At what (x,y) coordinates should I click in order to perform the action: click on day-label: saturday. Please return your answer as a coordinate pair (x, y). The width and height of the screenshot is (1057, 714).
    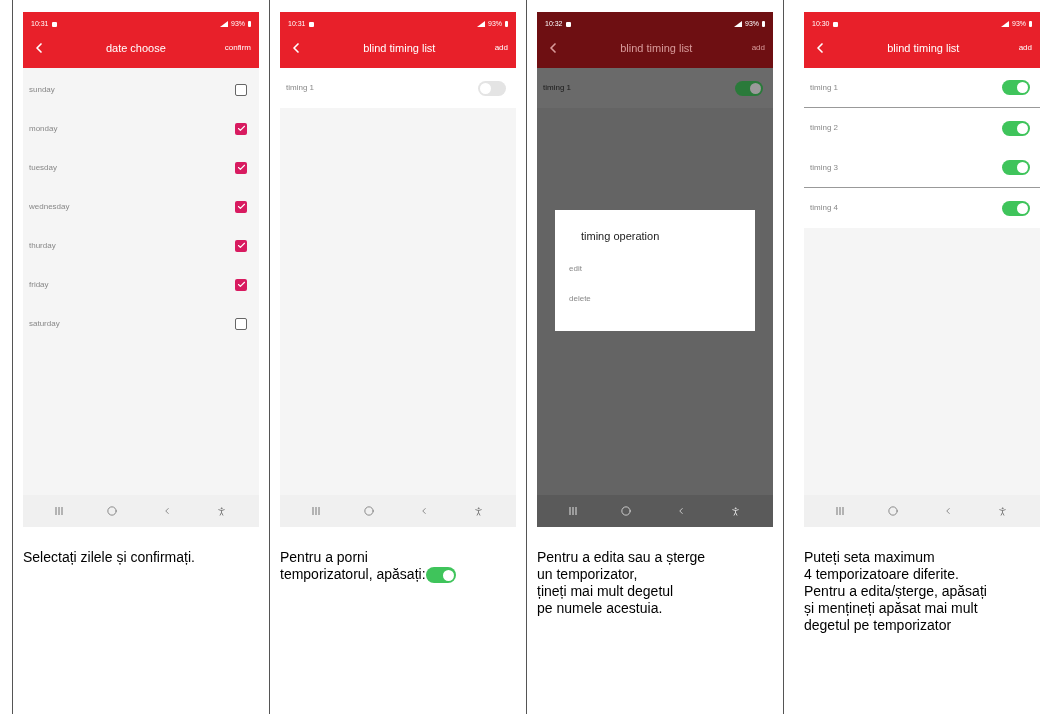
    Looking at the image, I should click on (44, 323).